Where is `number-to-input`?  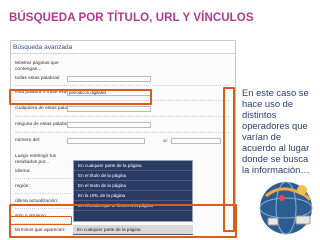 number-to-input is located at coordinates (196, 141).